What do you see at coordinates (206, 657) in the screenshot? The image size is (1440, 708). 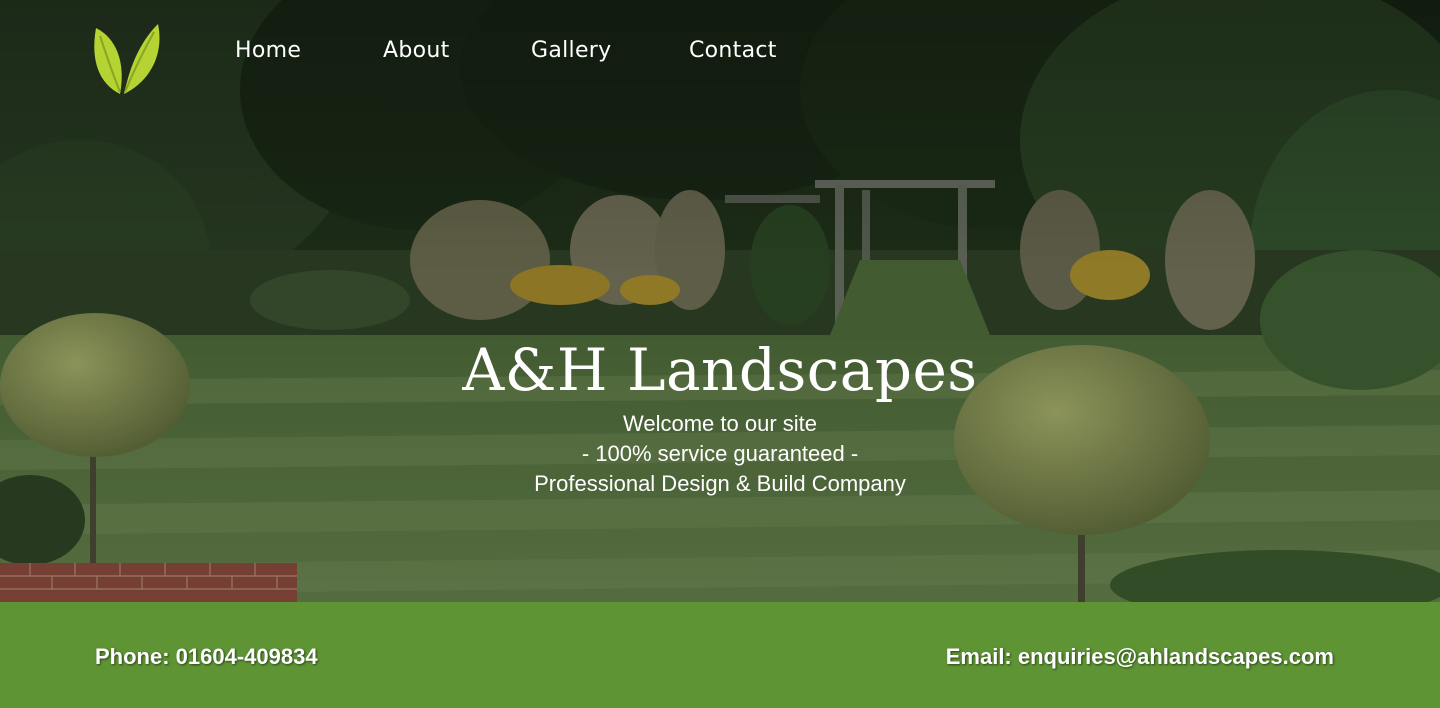 I see `contact-phone: Phone: 01604-409834` at bounding box center [206, 657].